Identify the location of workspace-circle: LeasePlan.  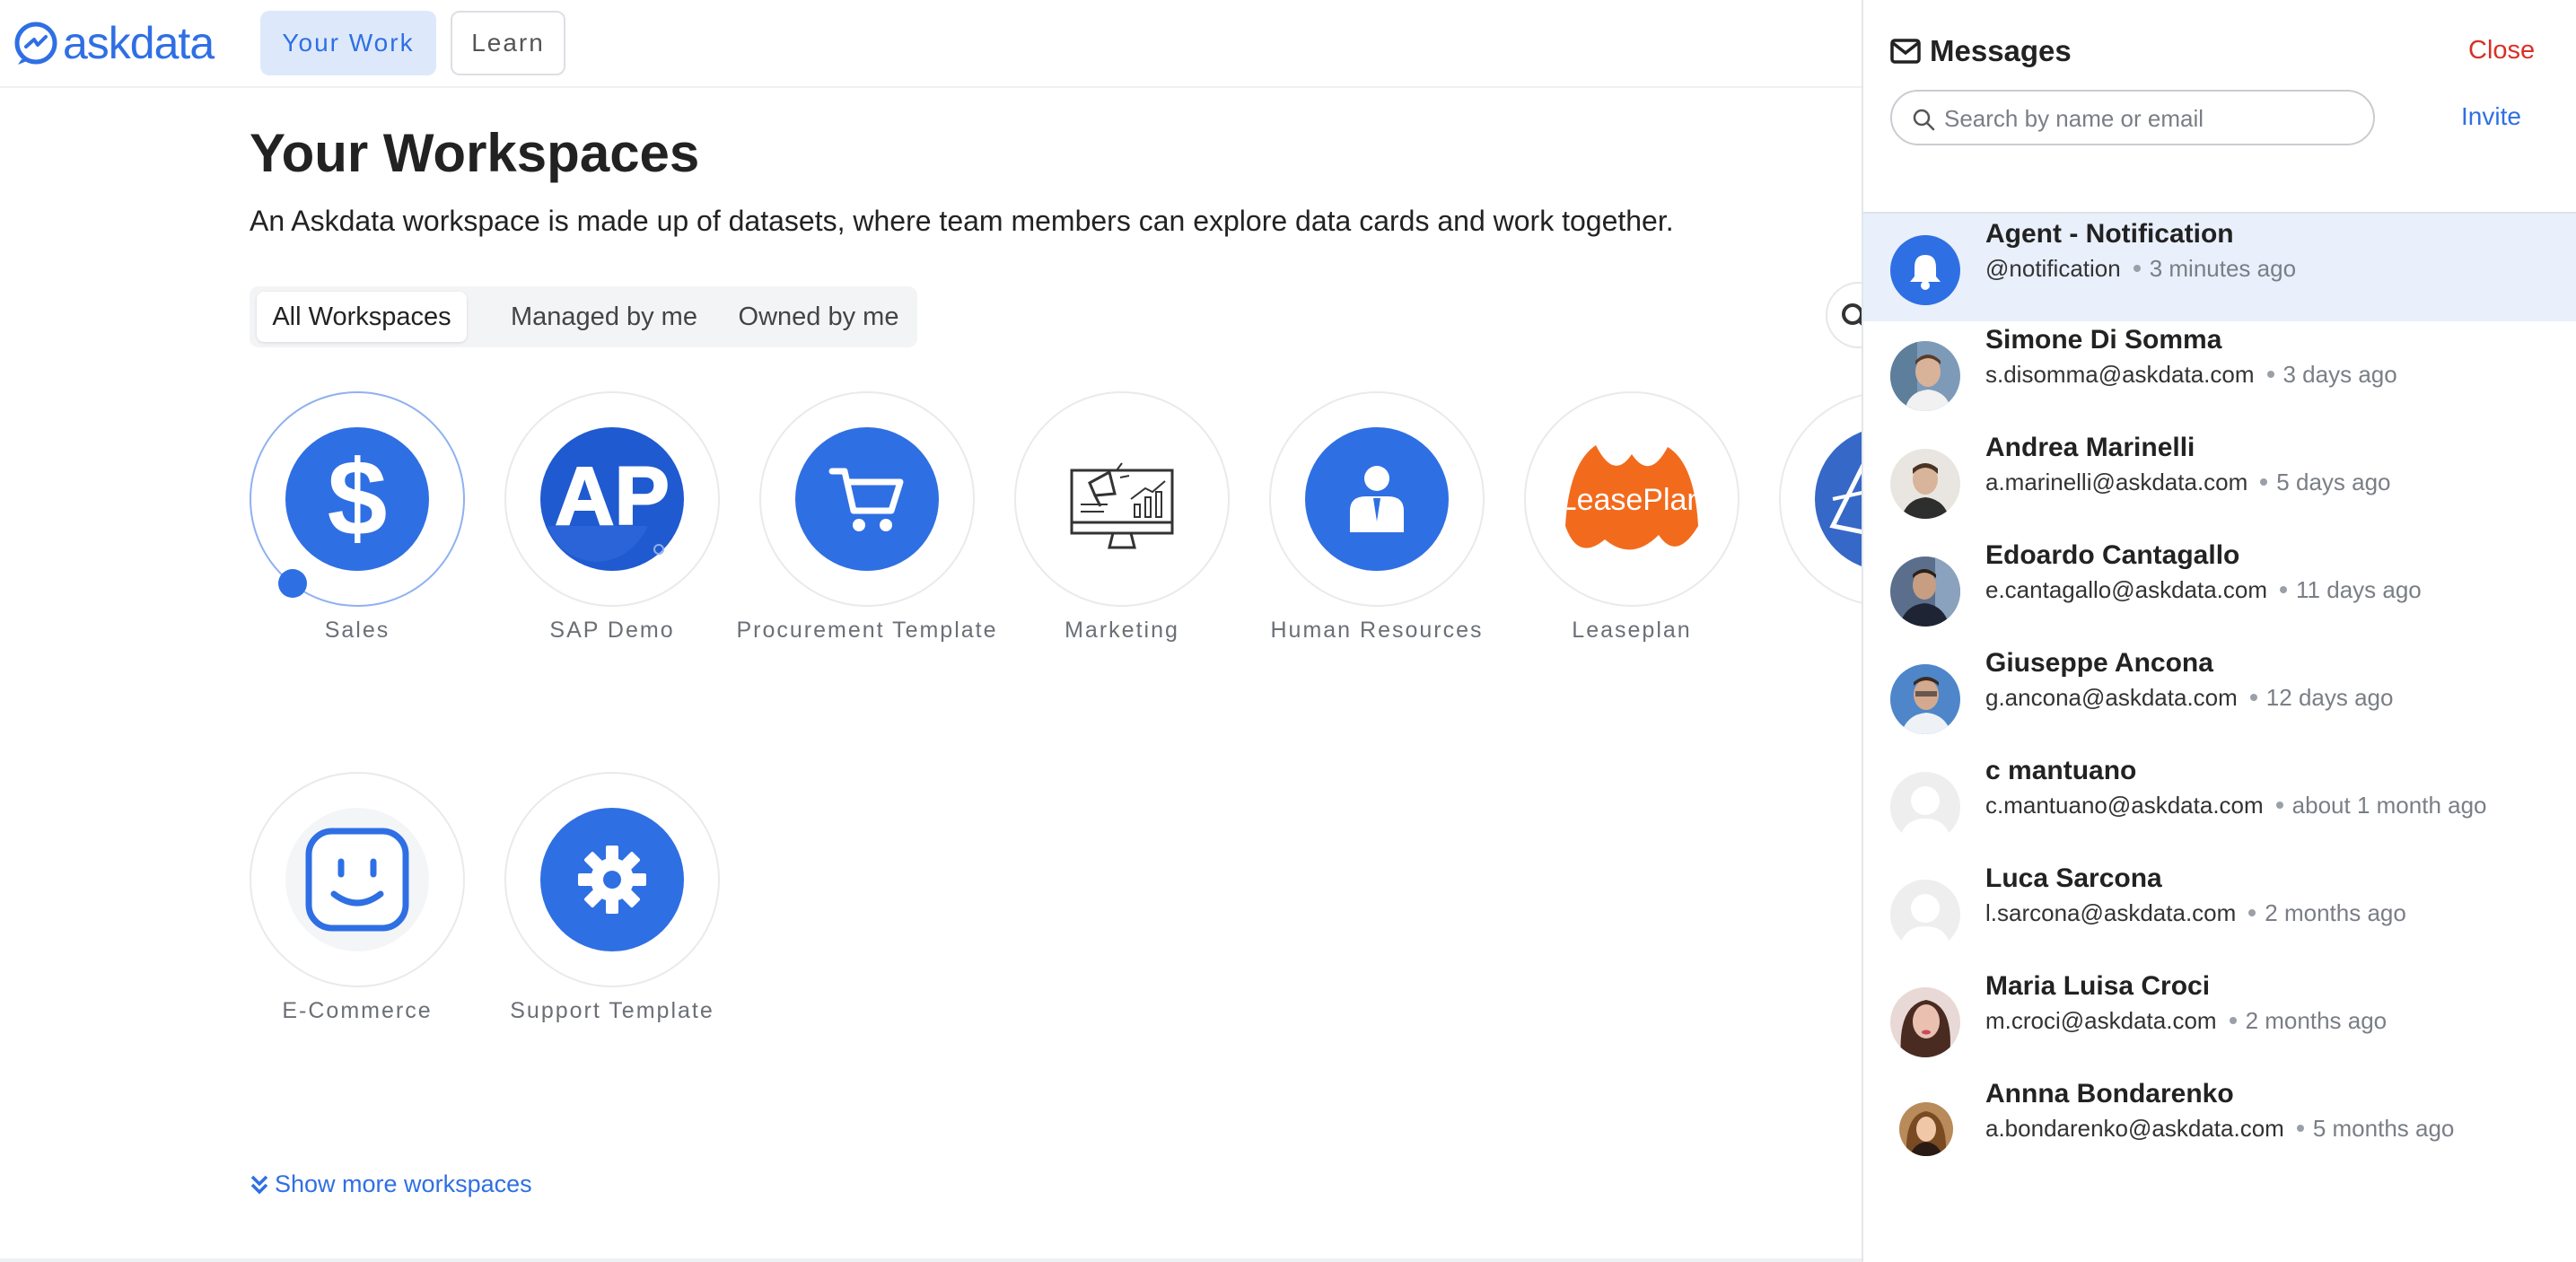
(1631, 499).